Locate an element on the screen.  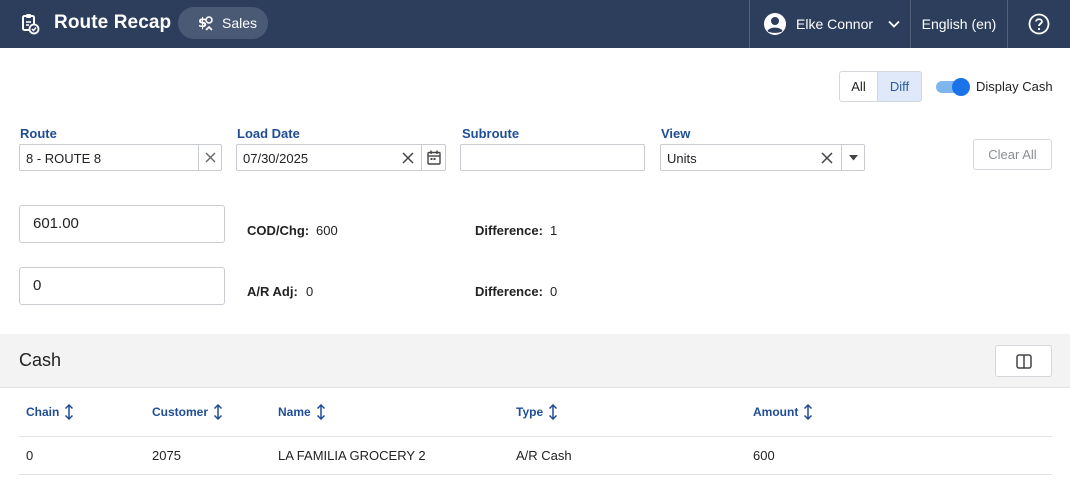
cell-type: A/R Cash is located at coordinates (544, 455).